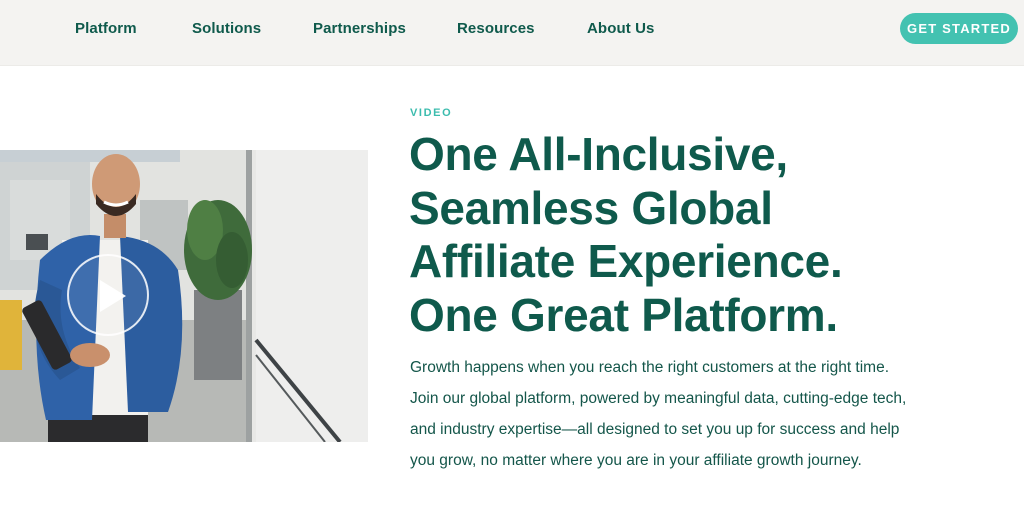  Describe the element at coordinates (623, 314) in the screenshot. I see `headline-line: One Great Platform.` at that location.